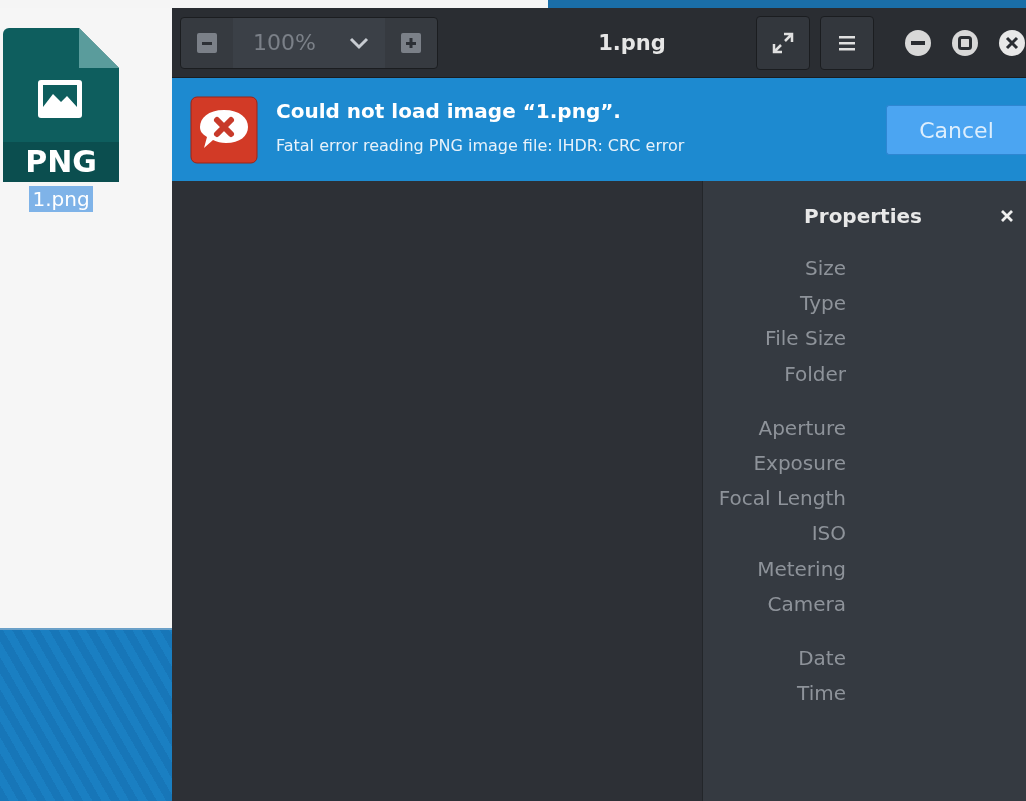 The width and height of the screenshot is (1026, 801). Describe the element at coordinates (309, 42) in the screenshot. I see `zoom-level-dropdown: 100%` at that location.